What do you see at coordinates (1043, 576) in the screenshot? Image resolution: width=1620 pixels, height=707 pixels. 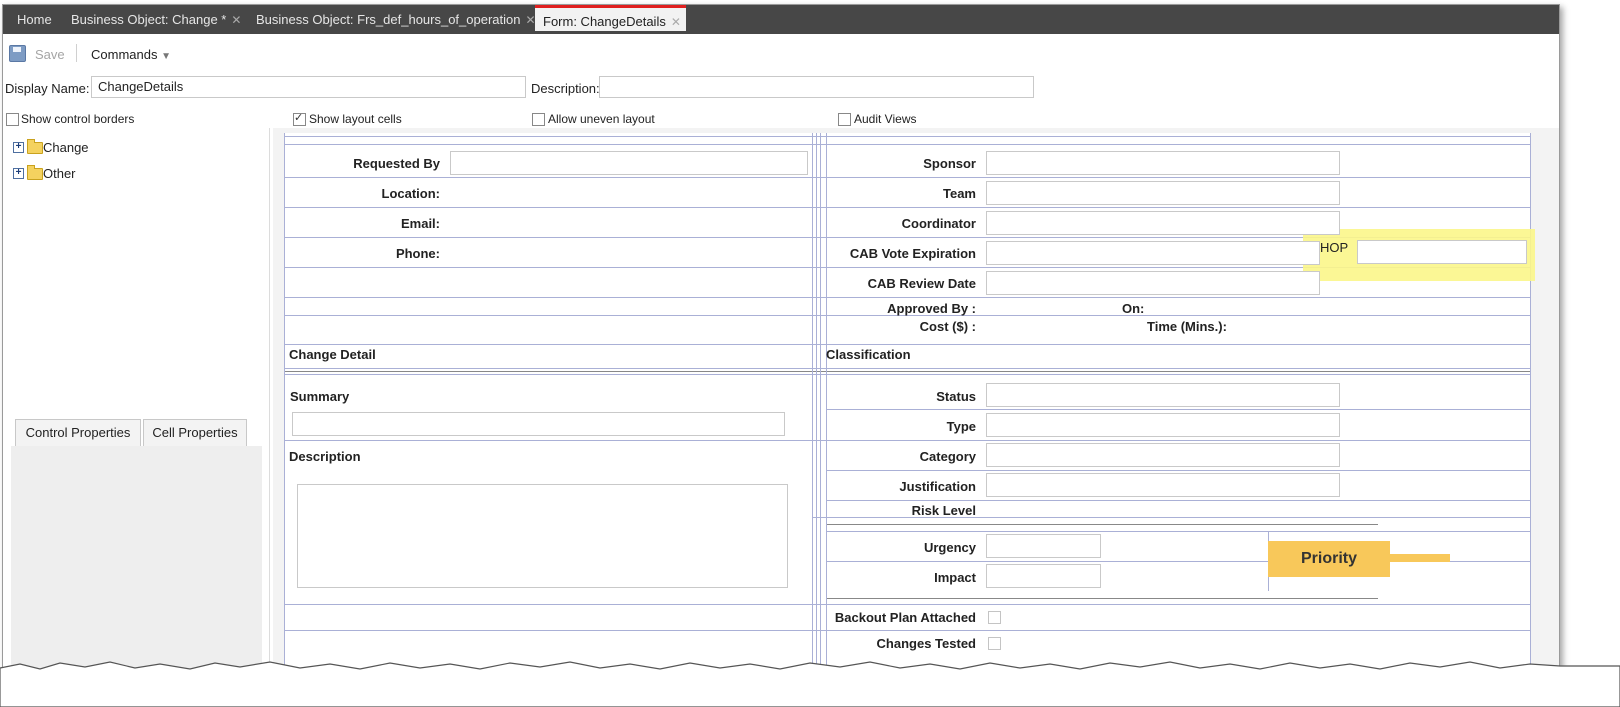 I see `impact-input` at bounding box center [1043, 576].